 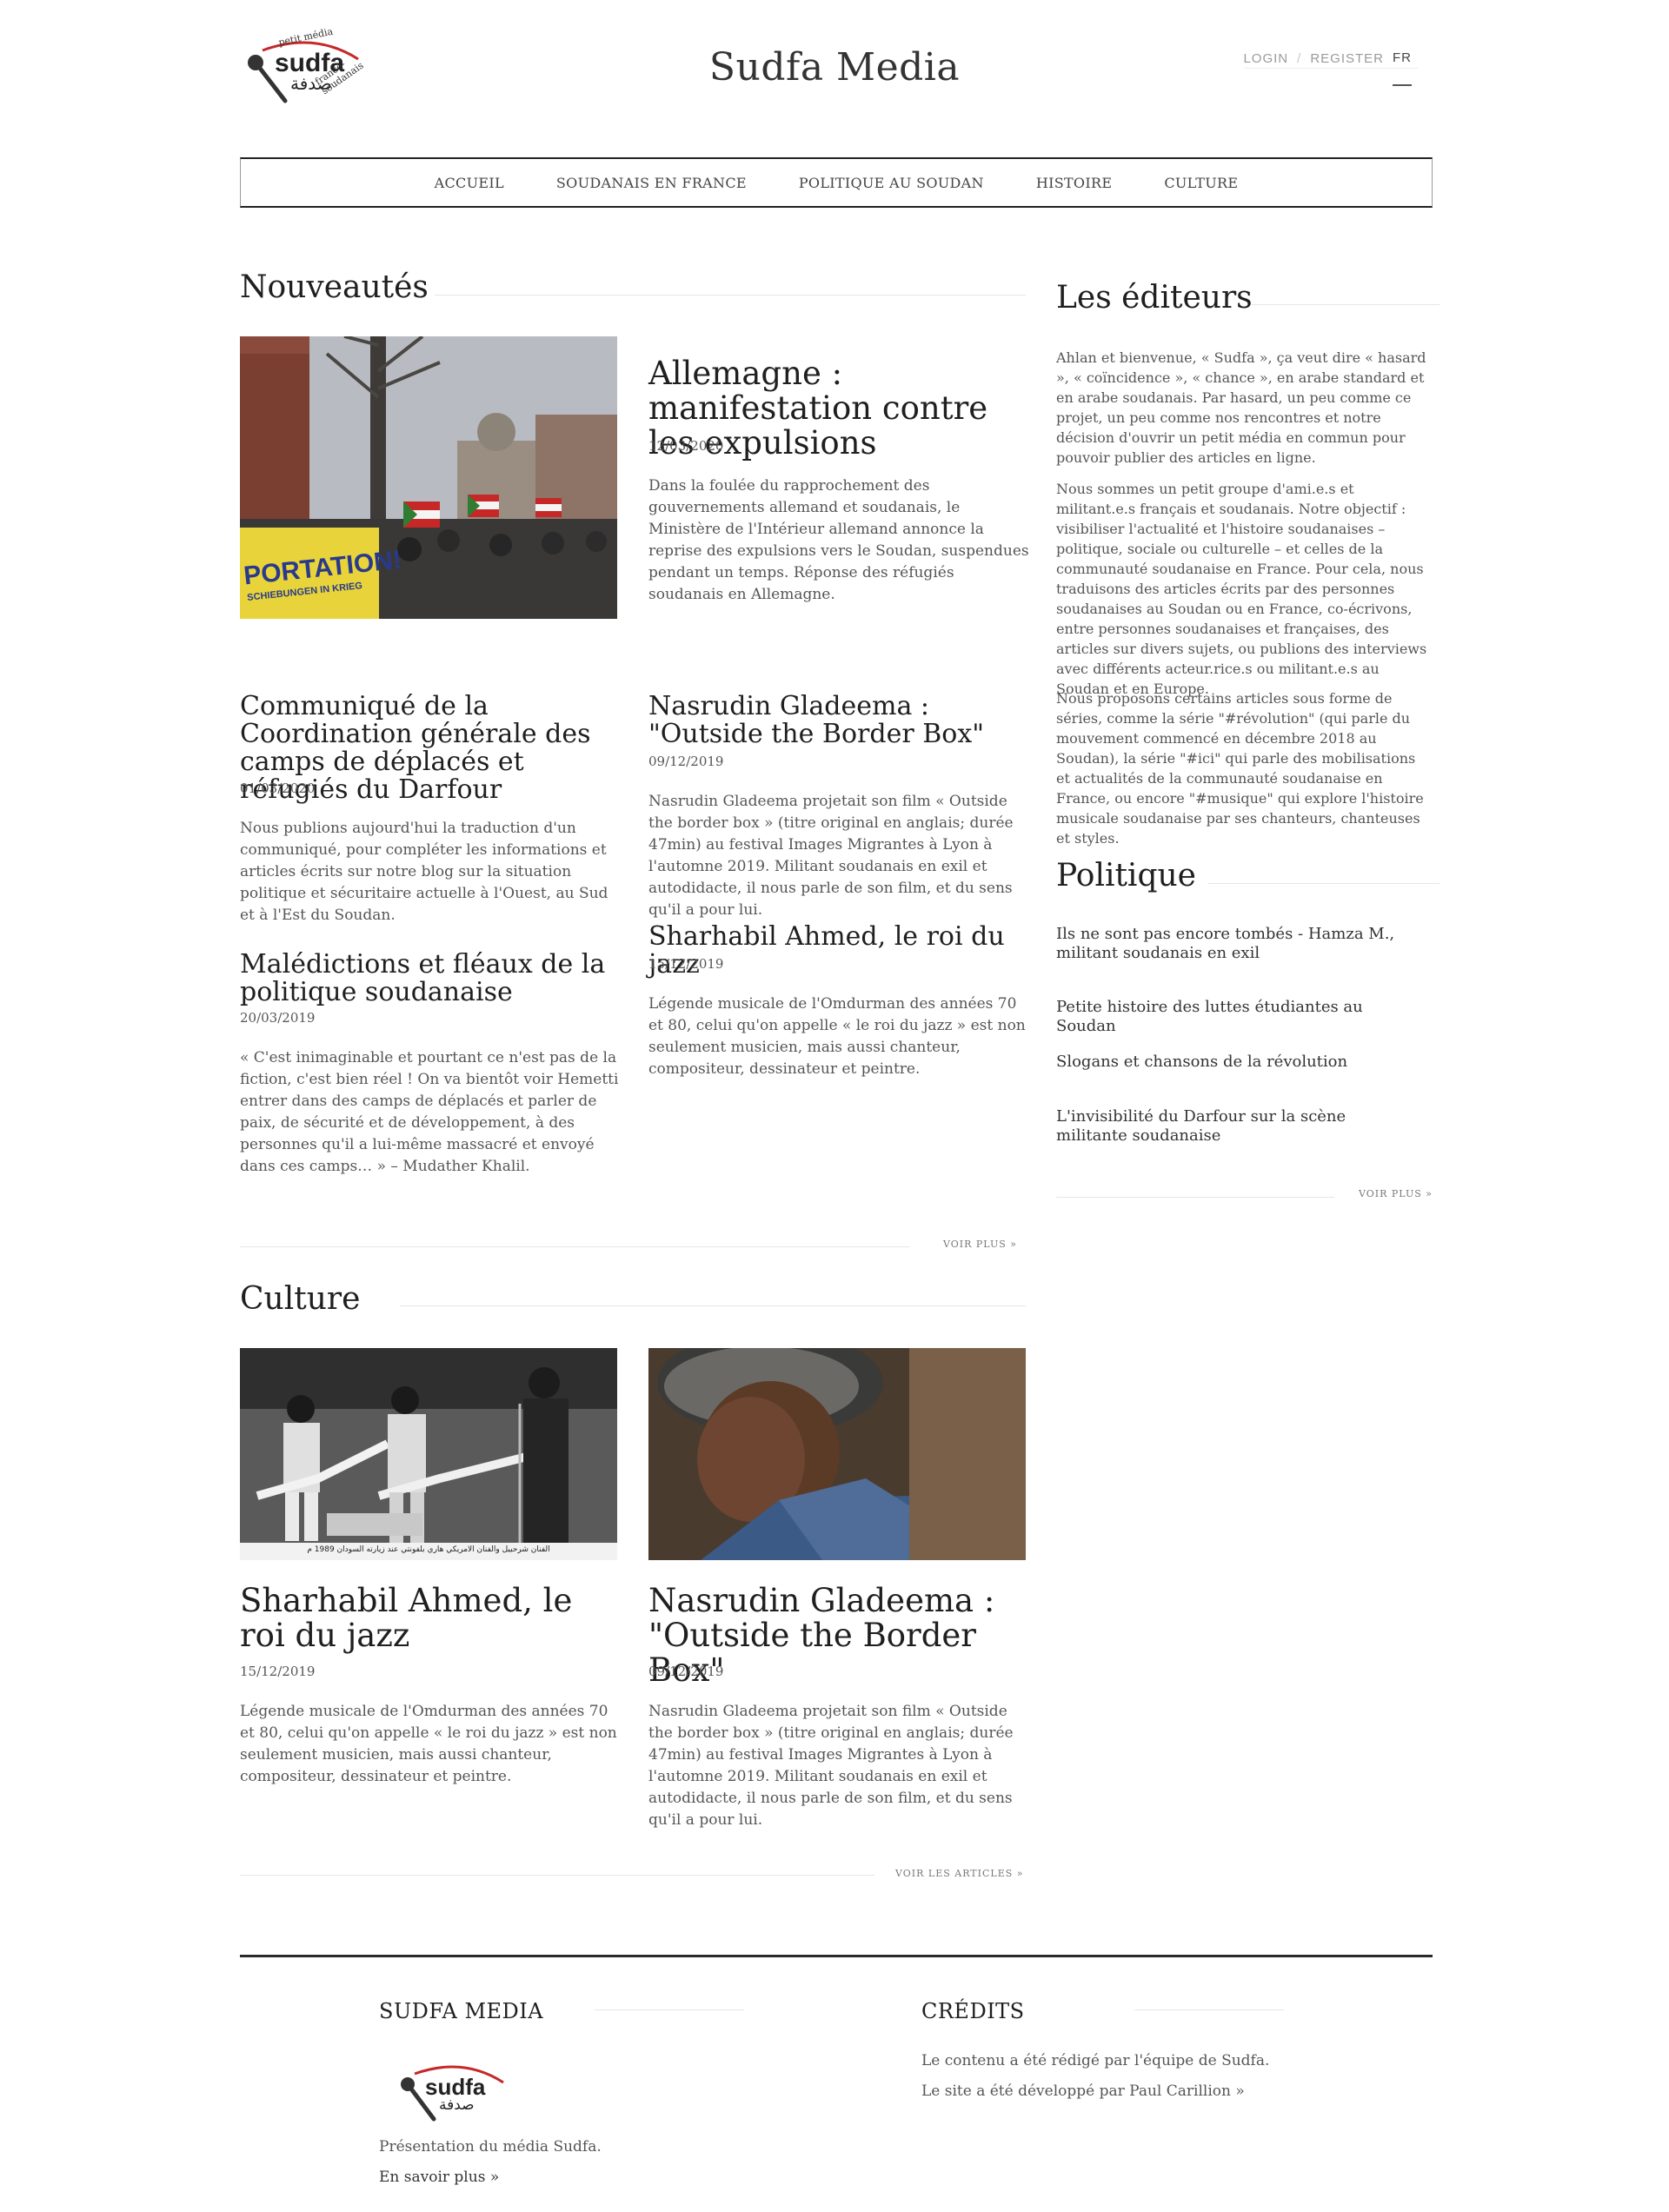 What do you see at coordinates (439, 2177) in the screenshot?
I see `footer-en-savoir-plus-link: En savoir plus »` at bounding box center [439, 2177].